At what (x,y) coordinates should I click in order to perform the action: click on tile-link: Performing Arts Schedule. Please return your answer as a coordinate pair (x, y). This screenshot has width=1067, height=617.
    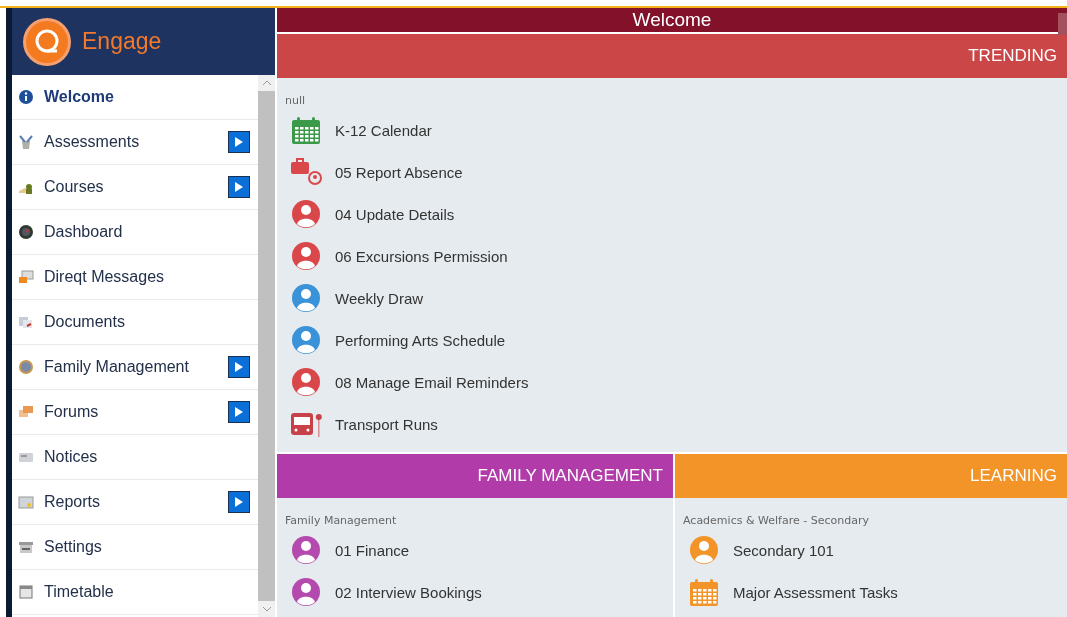
    Looking at the image, I should click on (672, 340).